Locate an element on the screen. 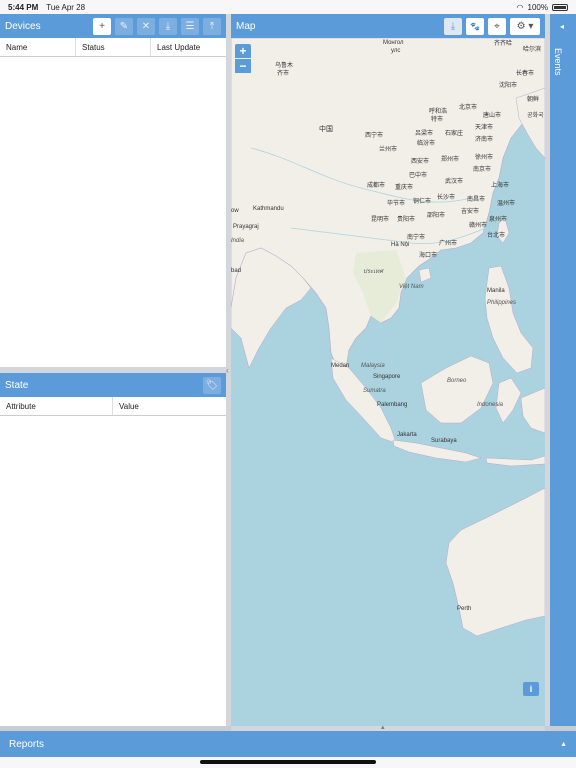 Image resolution: width=576 pixels, height=768 pixels. tag-icon: 🏷 is located at coordinates (212, 385).